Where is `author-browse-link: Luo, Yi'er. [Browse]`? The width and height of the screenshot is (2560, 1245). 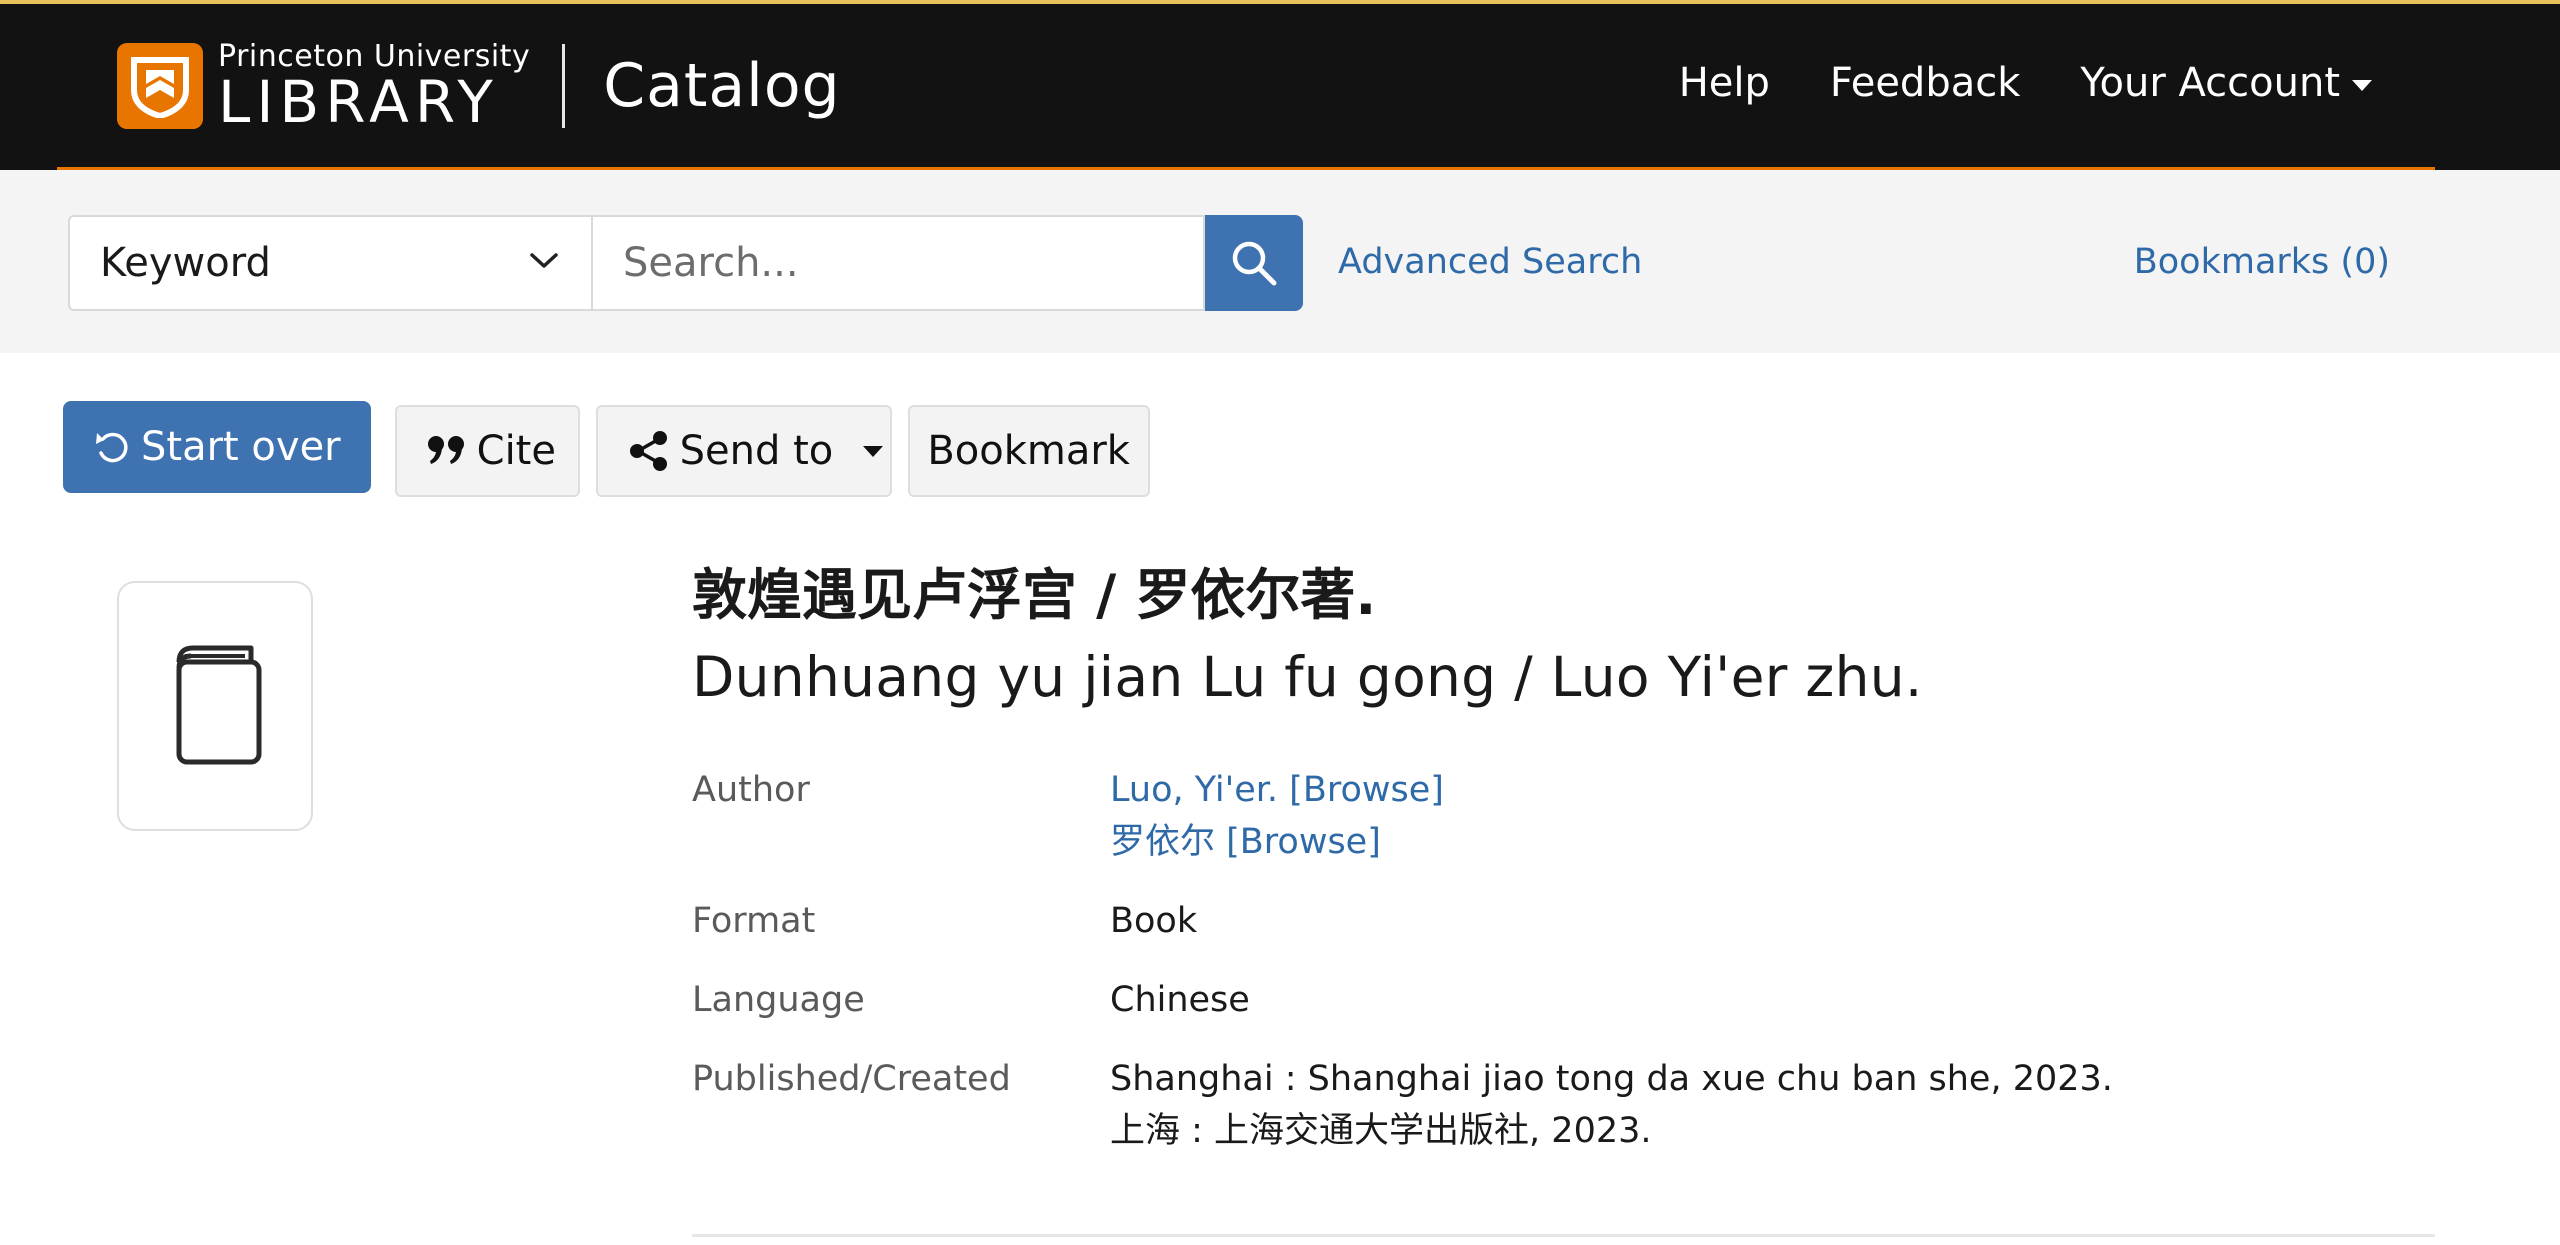
author-browse-link: Luo, Yi'er. [Browse] is located at coordinates (1277, 790).